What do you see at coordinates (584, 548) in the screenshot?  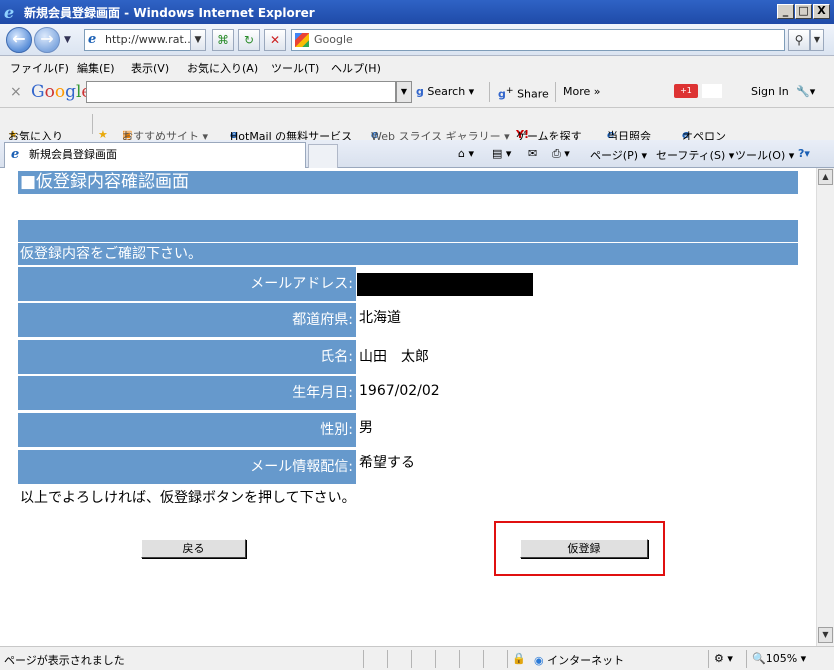 I see `register-button: 仮登録` at bounding box center [584, 548].